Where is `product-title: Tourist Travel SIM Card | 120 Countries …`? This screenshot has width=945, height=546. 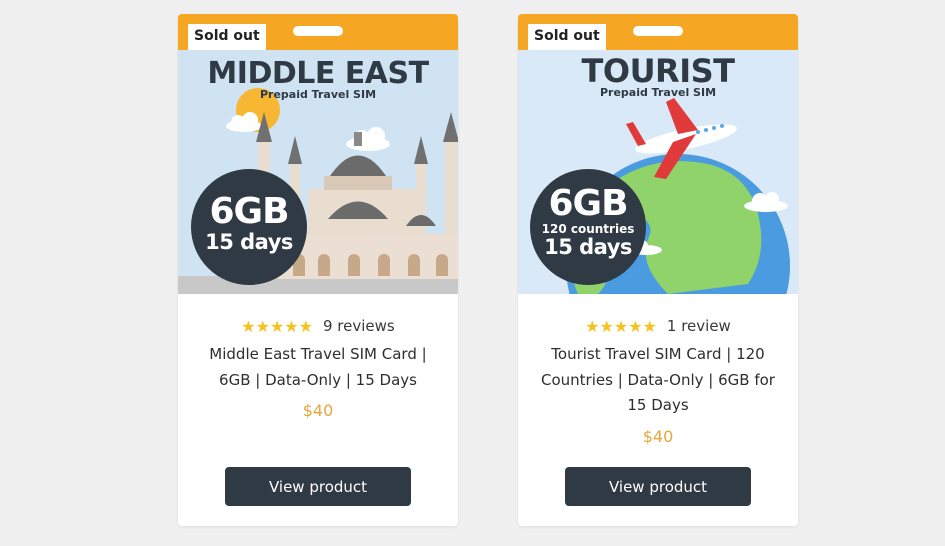
product-title: Tourist Travel SIM Card | 120 Countries … is located at coordinates (658, 380).